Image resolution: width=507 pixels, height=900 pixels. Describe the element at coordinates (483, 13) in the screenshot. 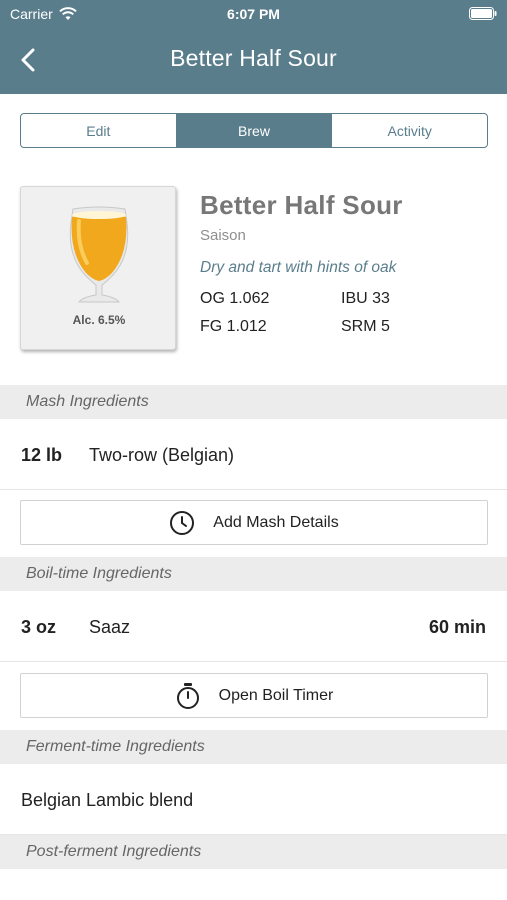

I see `battery-icon` at that location.